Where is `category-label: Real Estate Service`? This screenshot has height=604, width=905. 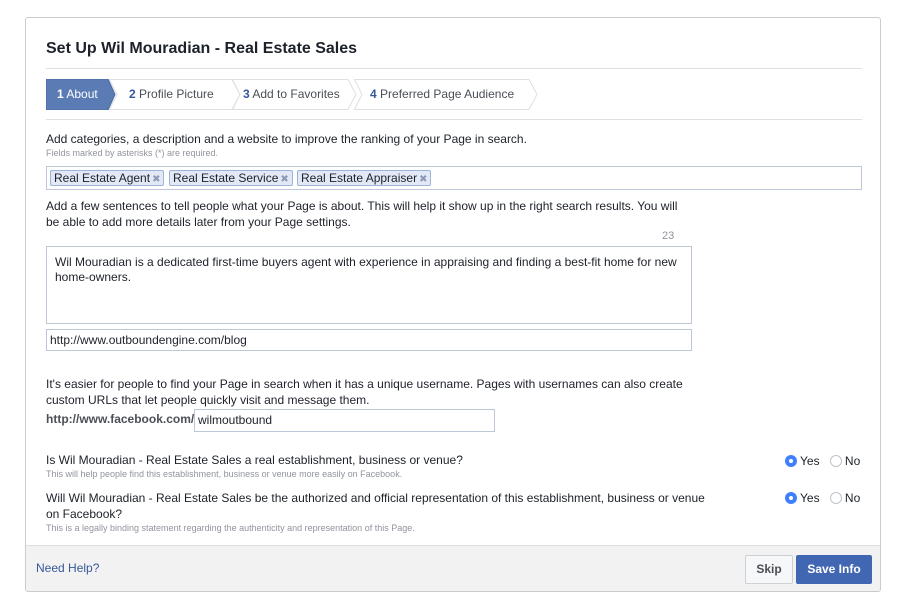
category-label: Real Estate Service is located at coordinates (226, 178).